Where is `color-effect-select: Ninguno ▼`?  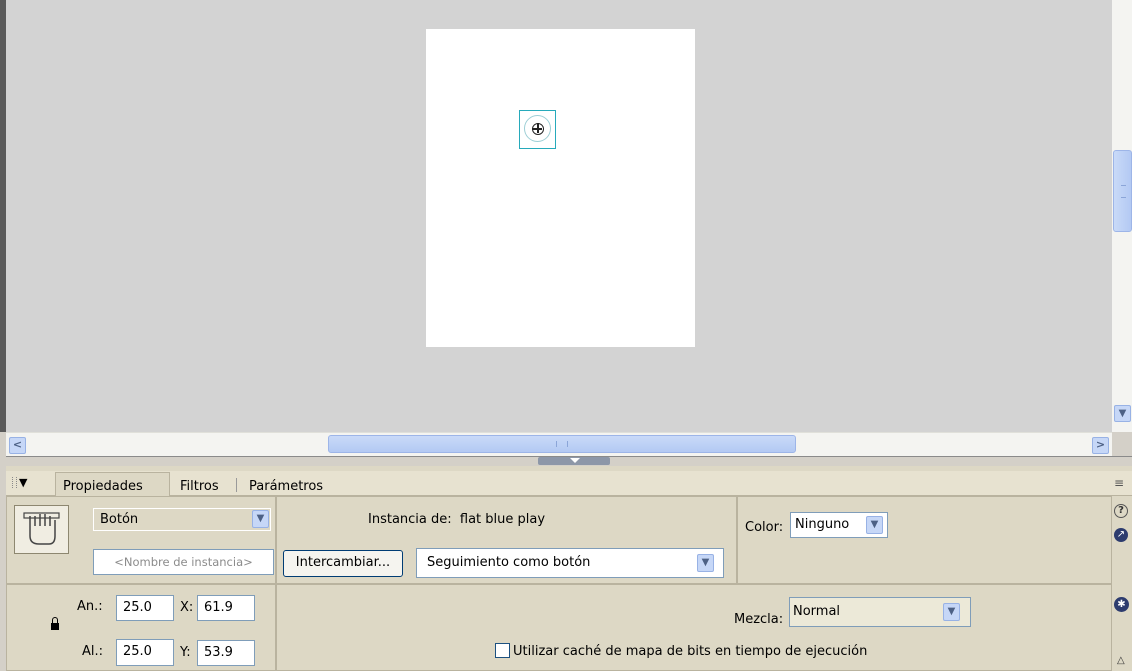 color-effect-select: Ninguno ▼ is located at coordinates (839, 525).